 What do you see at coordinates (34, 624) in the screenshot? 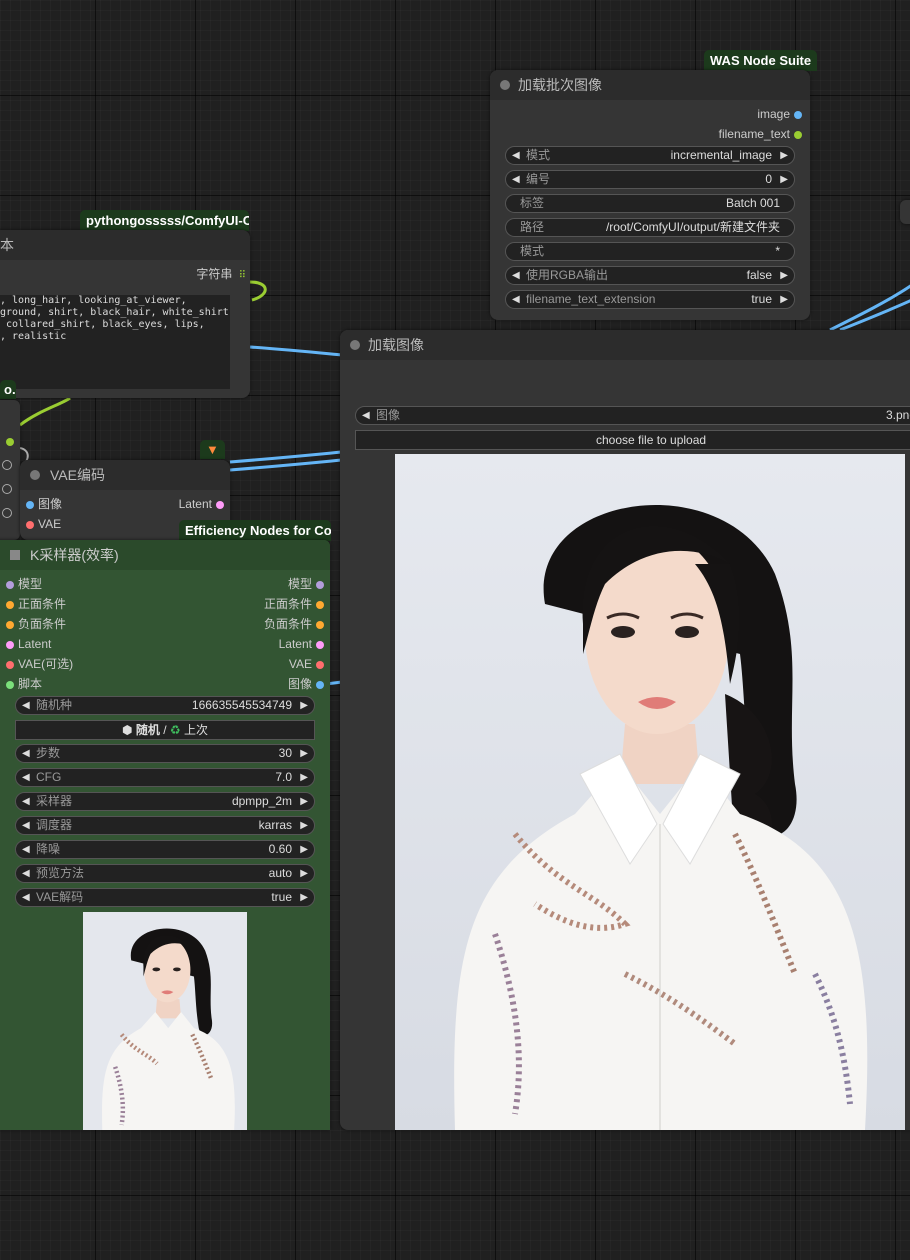
I see `input-negative: 负面条件` at bounding box center [34, 624].